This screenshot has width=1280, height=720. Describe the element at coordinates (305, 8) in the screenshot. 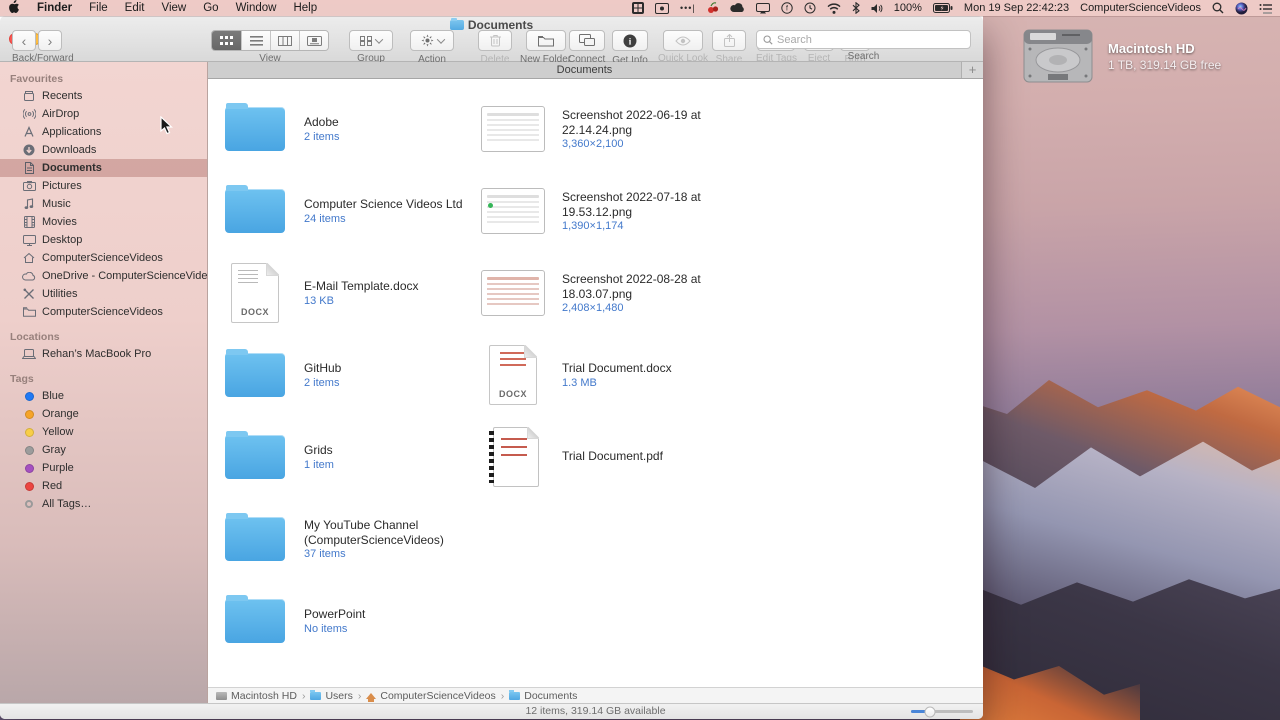

I see `menu-help: Help` at that location.